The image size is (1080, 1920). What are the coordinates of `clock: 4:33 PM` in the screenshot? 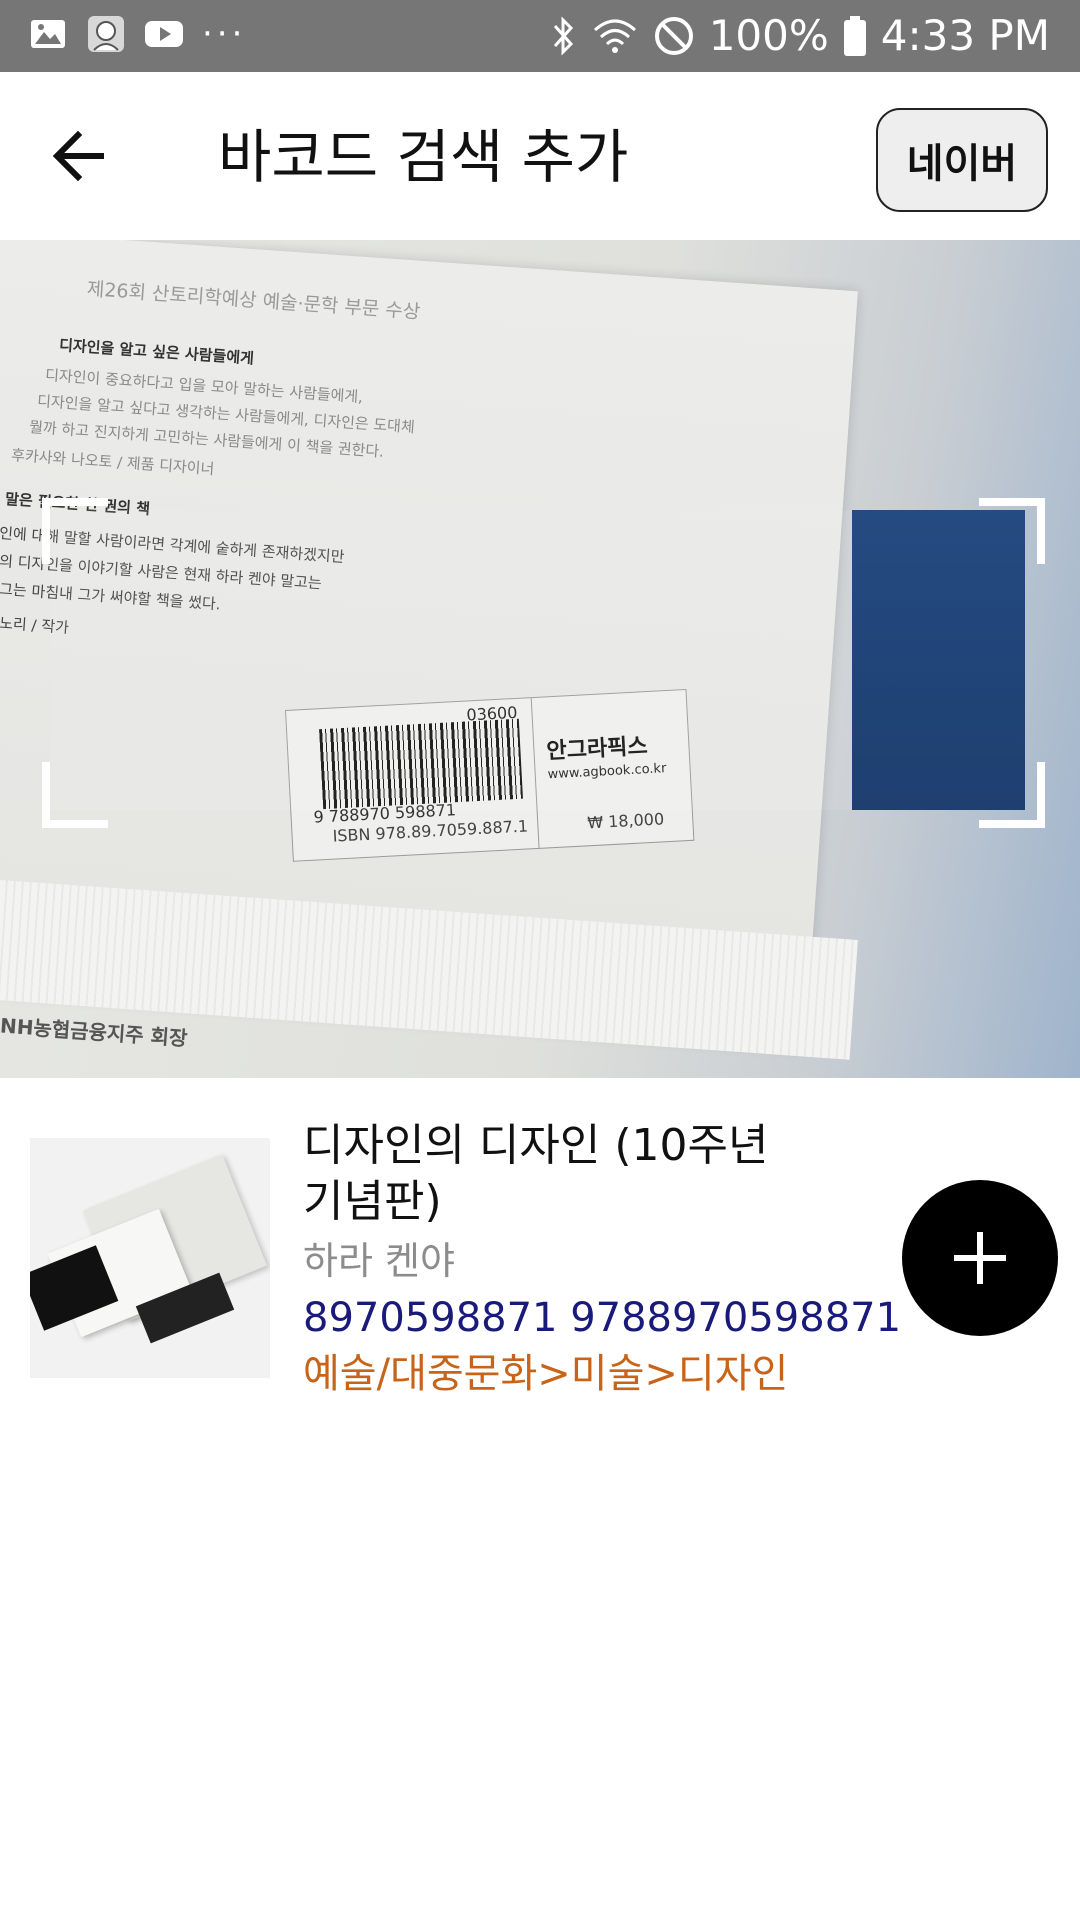 It's located at (965, 35).